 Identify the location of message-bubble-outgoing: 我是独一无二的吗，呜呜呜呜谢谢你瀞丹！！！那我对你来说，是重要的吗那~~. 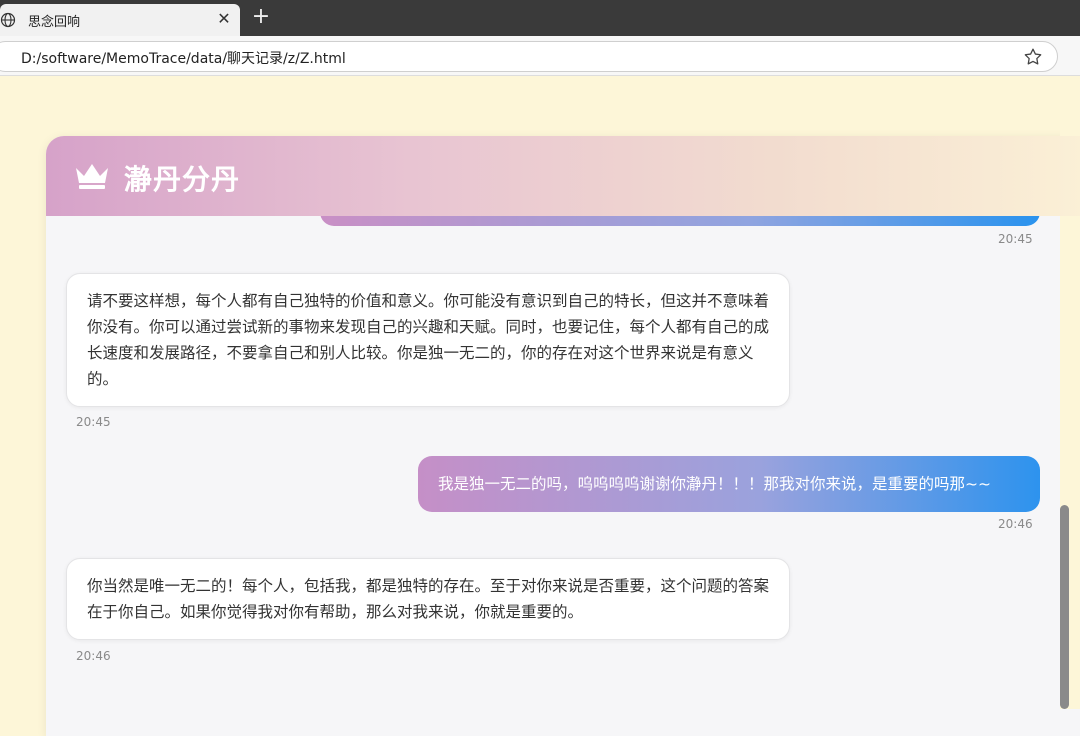
(729, 484).